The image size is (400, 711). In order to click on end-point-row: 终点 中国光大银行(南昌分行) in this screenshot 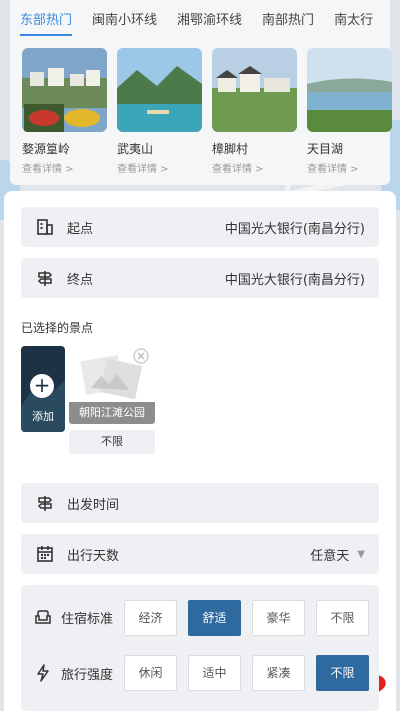, I will do `click(200, 278)`.